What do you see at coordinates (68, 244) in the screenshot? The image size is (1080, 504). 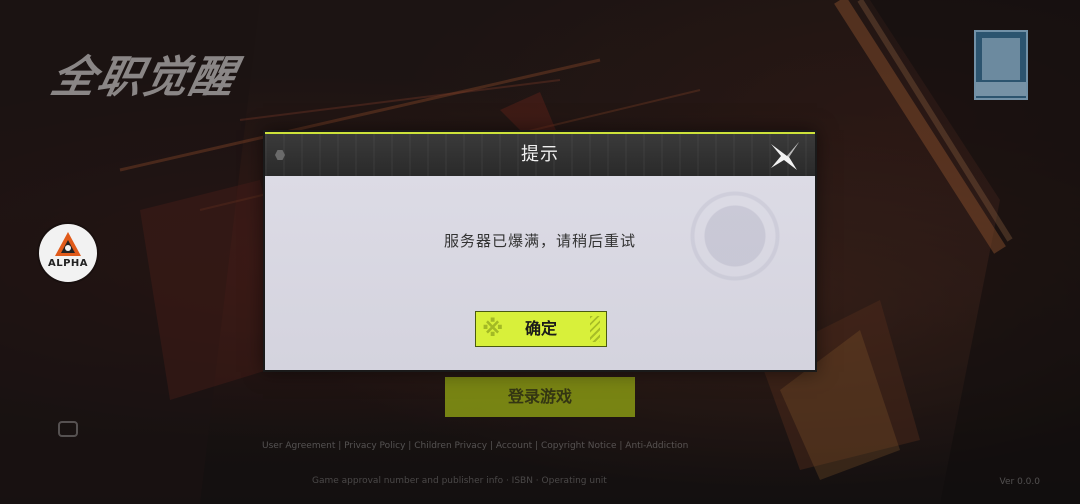 I see `alpha-logo-icon` at bounding box center [68, 244].